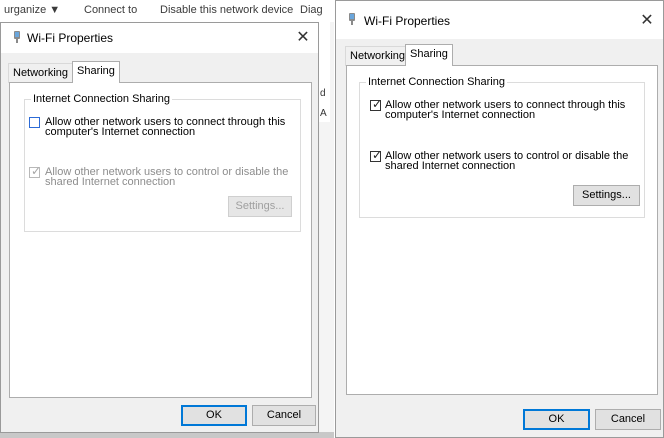 Image resolution: width=664 pixels, height=438 pixels. What do you see at coordinates (110, 10) in the screenshot?
I see `connect-to-command: Connect to` at bounding box center [110, 10].